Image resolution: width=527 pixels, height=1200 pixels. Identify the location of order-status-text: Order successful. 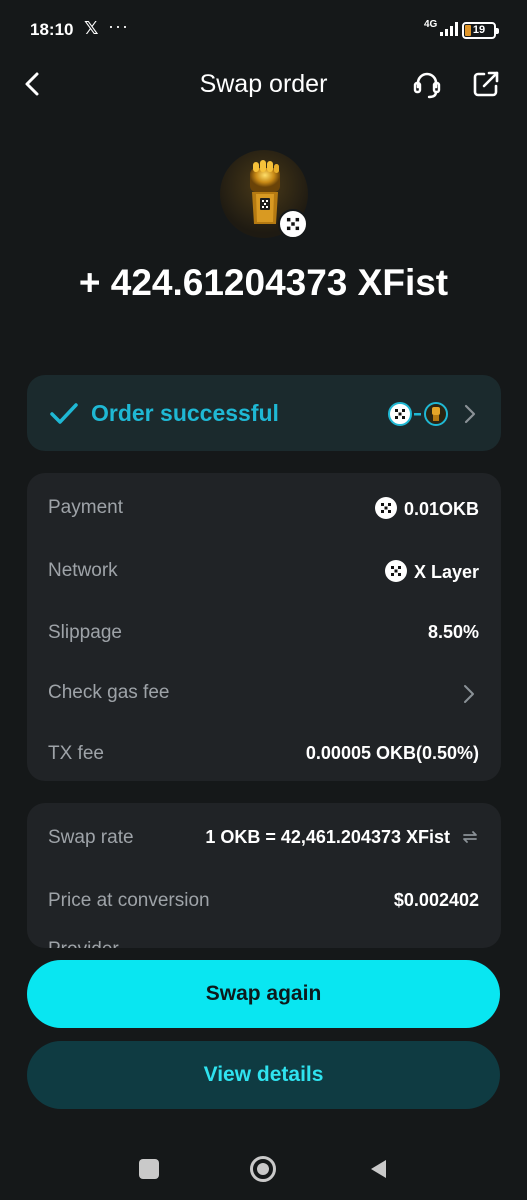
(185, 413).